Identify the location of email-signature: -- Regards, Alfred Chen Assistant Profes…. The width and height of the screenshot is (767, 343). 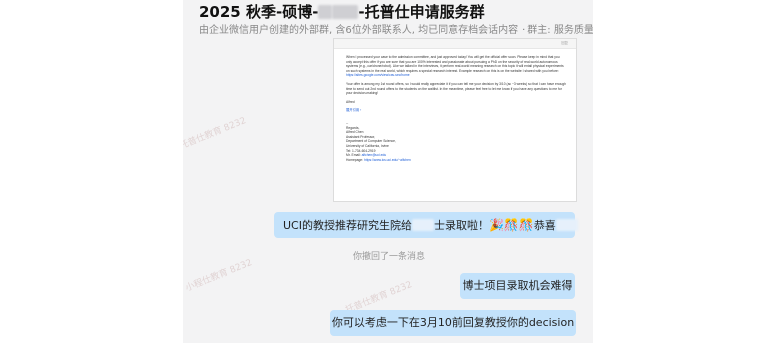
(378, 141).